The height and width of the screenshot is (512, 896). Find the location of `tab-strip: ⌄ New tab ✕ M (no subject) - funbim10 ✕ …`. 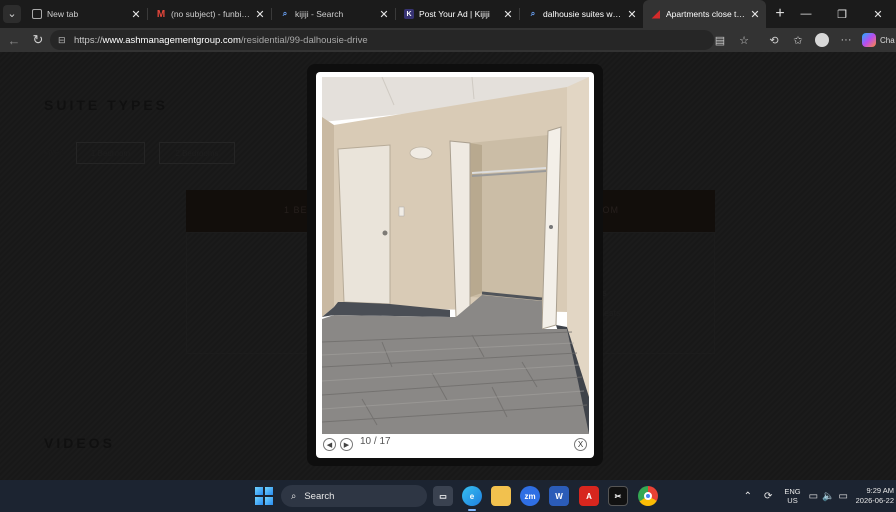

tab-strip: ⌄ New tab ✕ M (no subject) - funbim10 ✕ … is located at coordinates (448, 14).